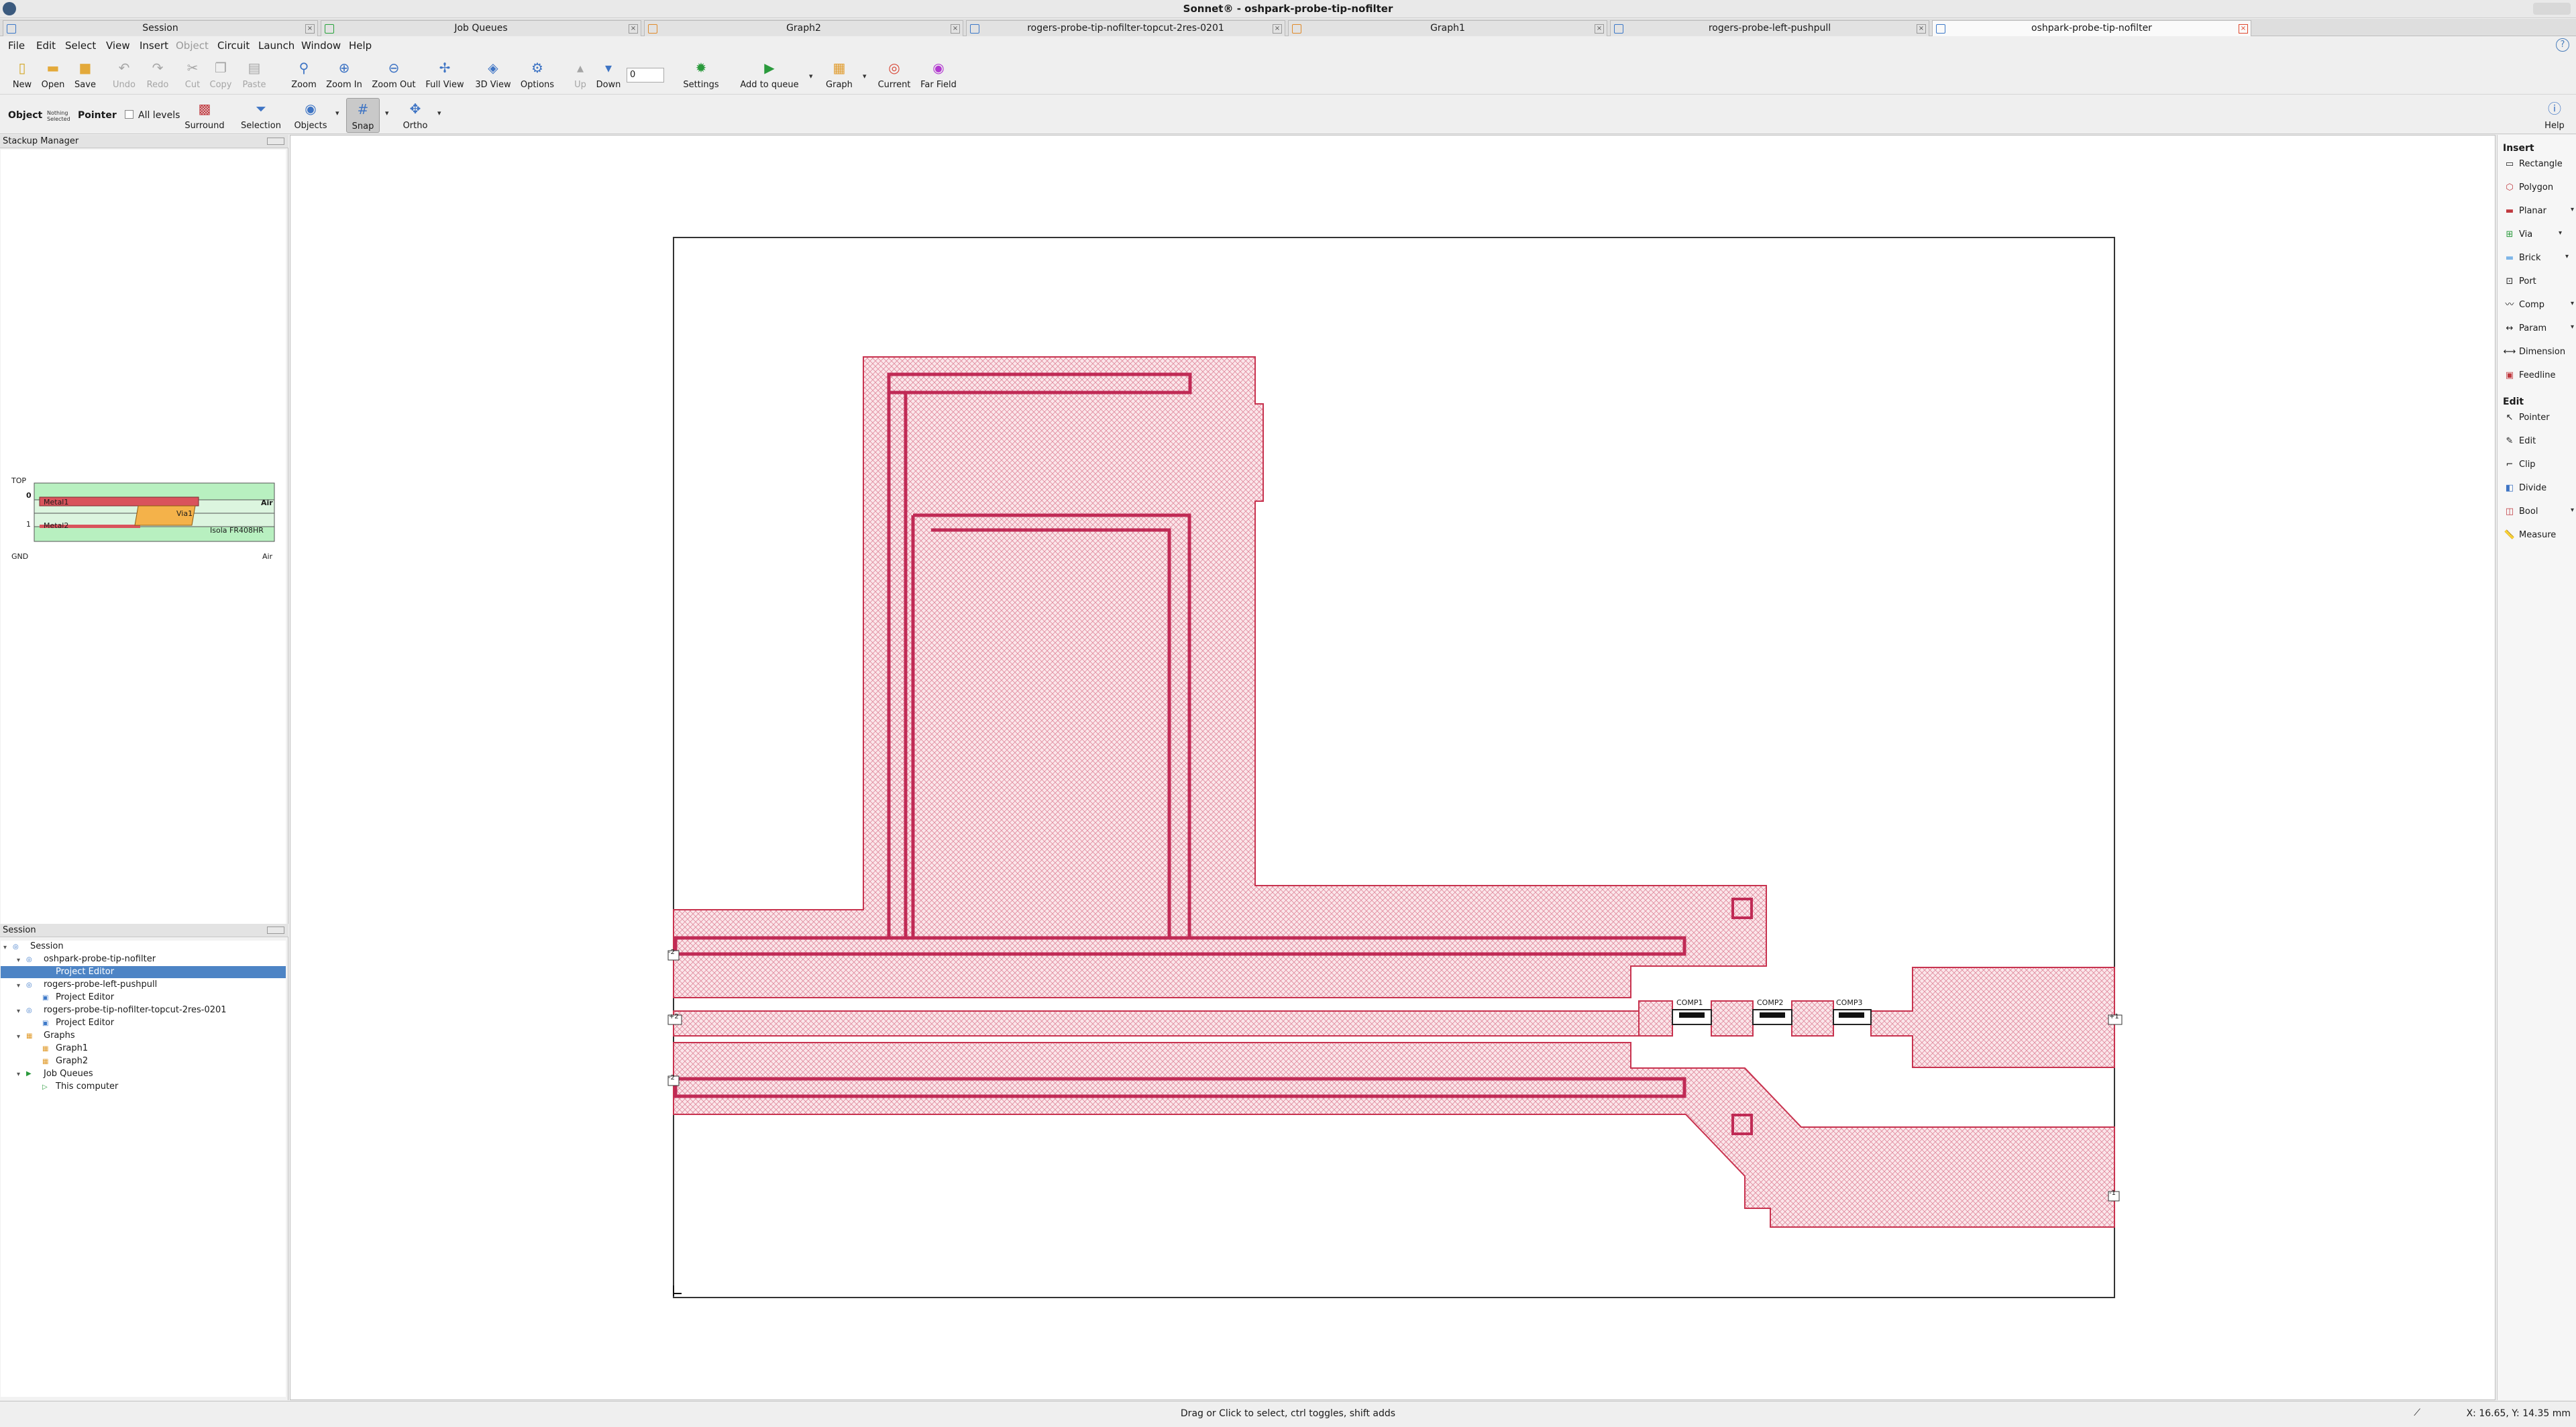 The height and width of the screenshot is (1427, 2576). Describe the element at coordinates (2539, 375) in the screenshot. I see `insert-feedline: ▣ Feedline` at that location.